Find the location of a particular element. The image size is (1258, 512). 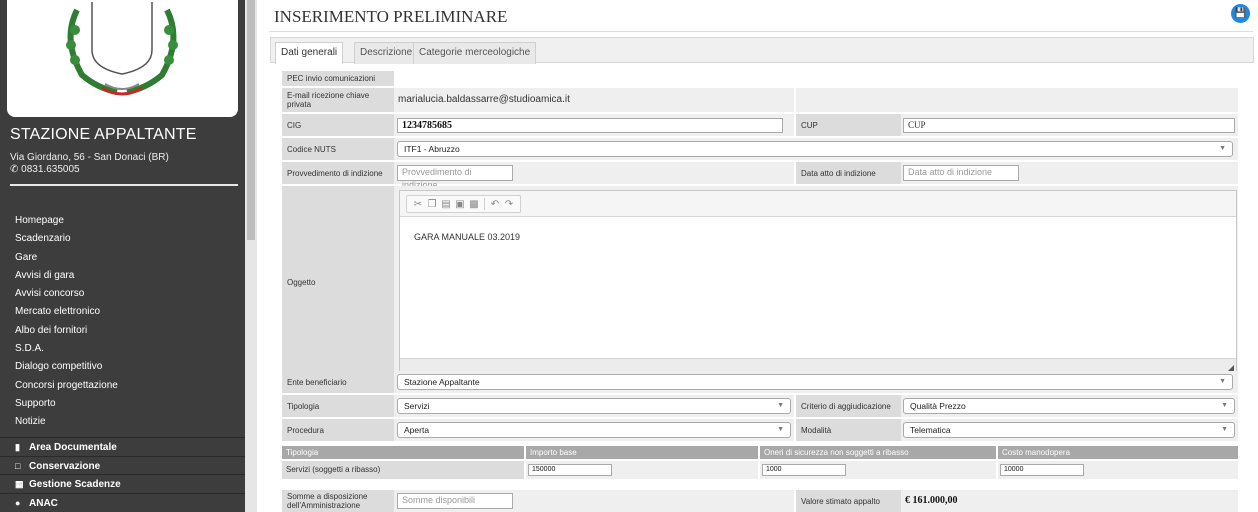

cell-oneri: 1000 is located at coordinates (878, 470).